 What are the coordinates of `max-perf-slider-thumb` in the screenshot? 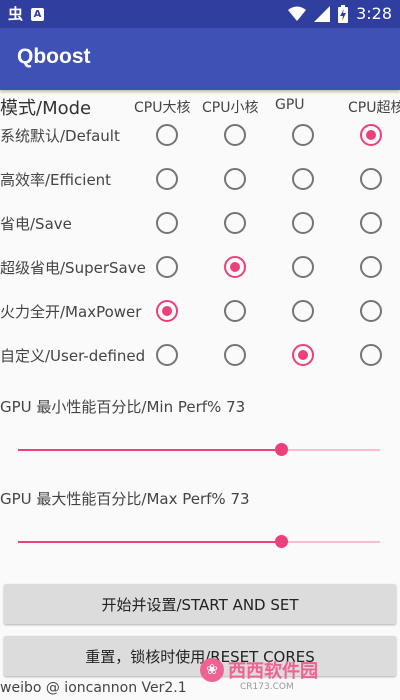 It's located at (282, 541).